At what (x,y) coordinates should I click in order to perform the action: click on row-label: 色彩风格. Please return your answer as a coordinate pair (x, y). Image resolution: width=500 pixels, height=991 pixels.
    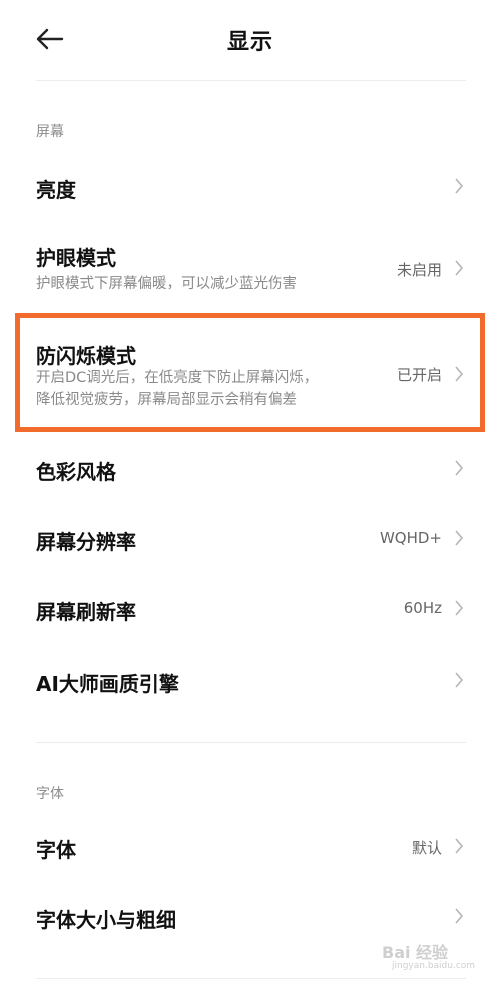
    Looking at the image, I should click on (76, 472).